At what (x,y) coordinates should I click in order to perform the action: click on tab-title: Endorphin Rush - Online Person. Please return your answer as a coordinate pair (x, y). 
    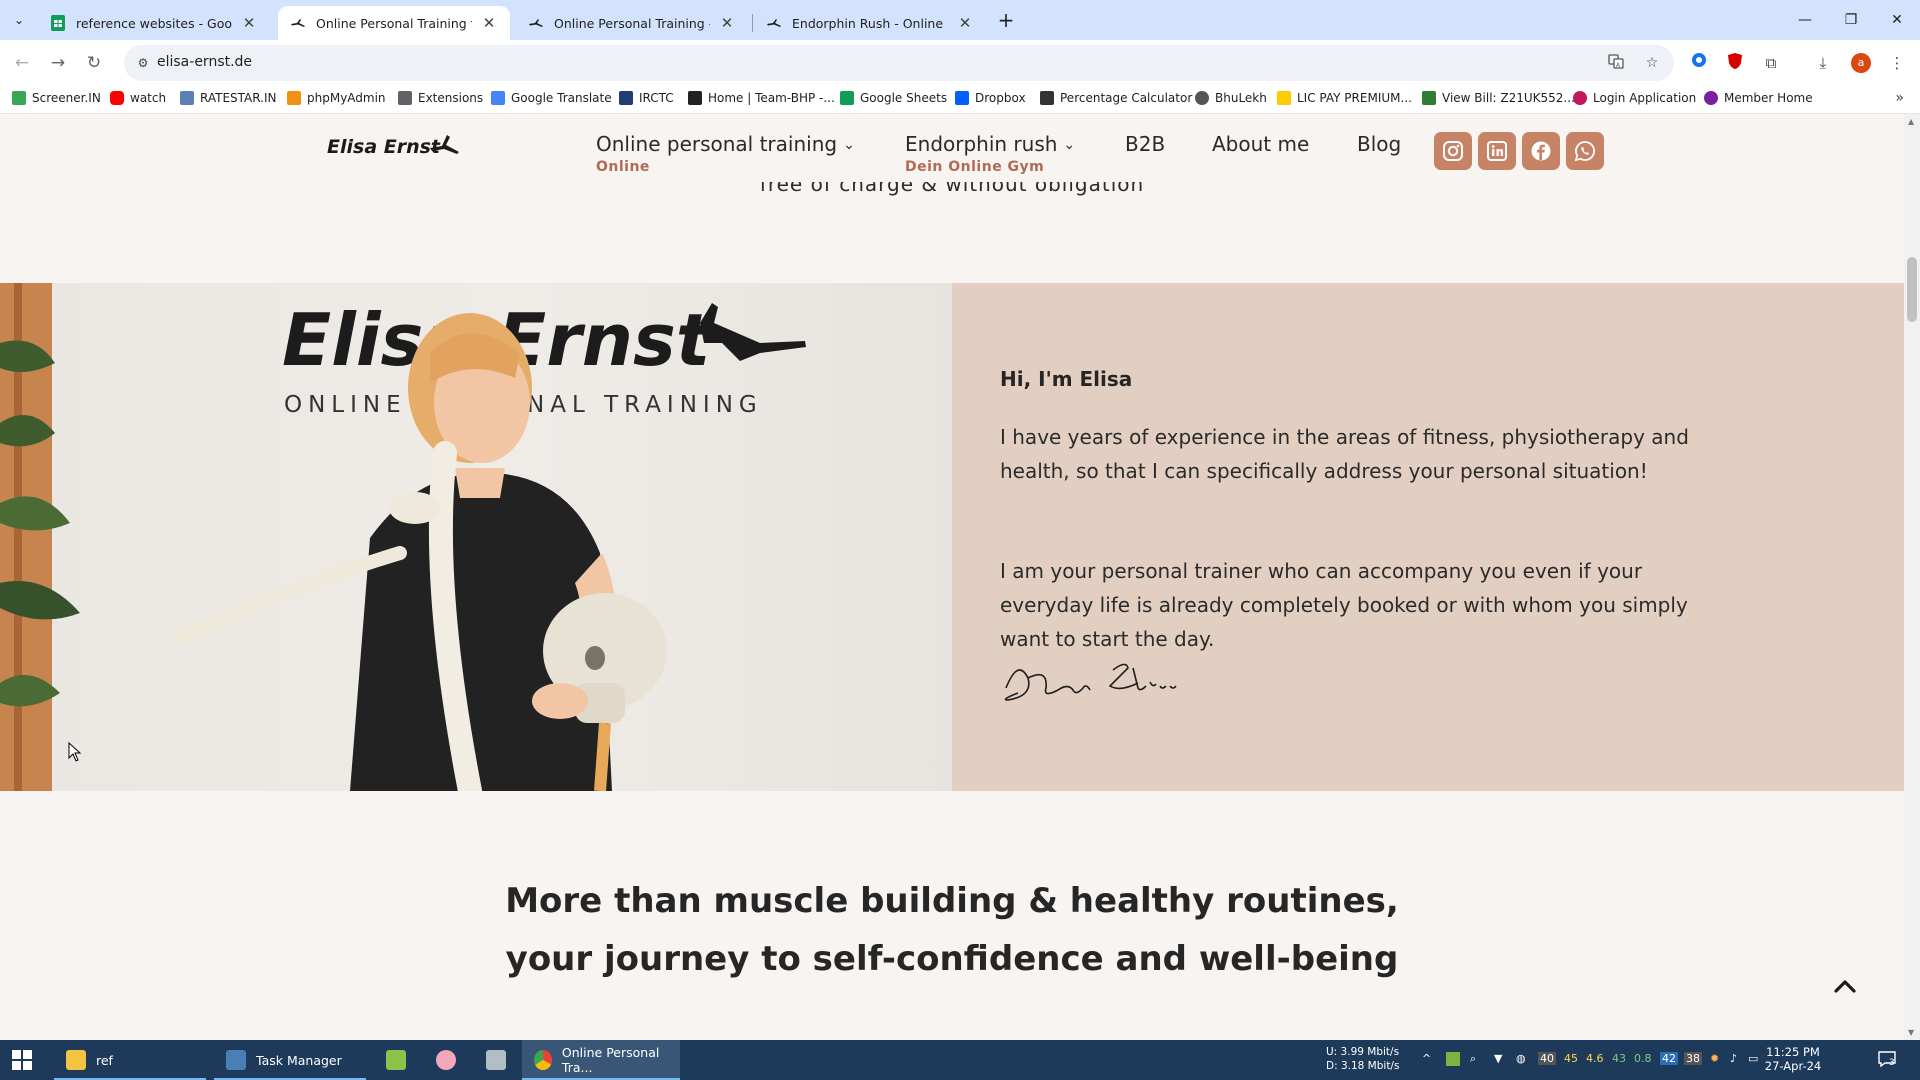
    Looking at the image, I should click on (870, 23).